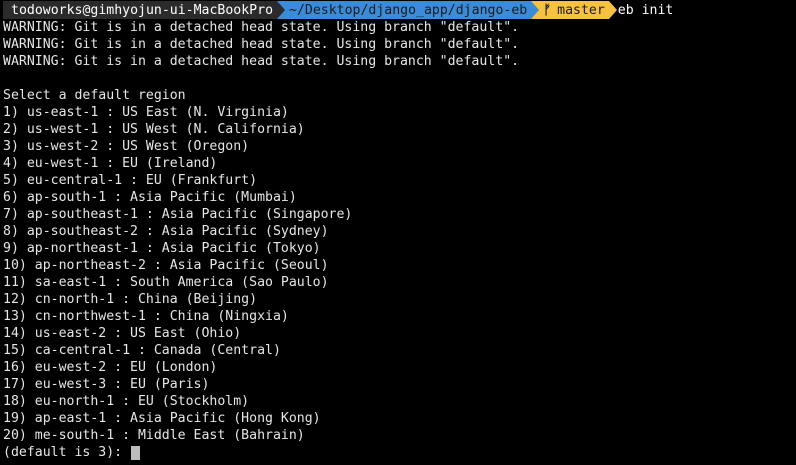 This screenshot has width=796, height=465. I want to click on region-option: 16) eu-west-2 : EU (London), so click(110, 367).